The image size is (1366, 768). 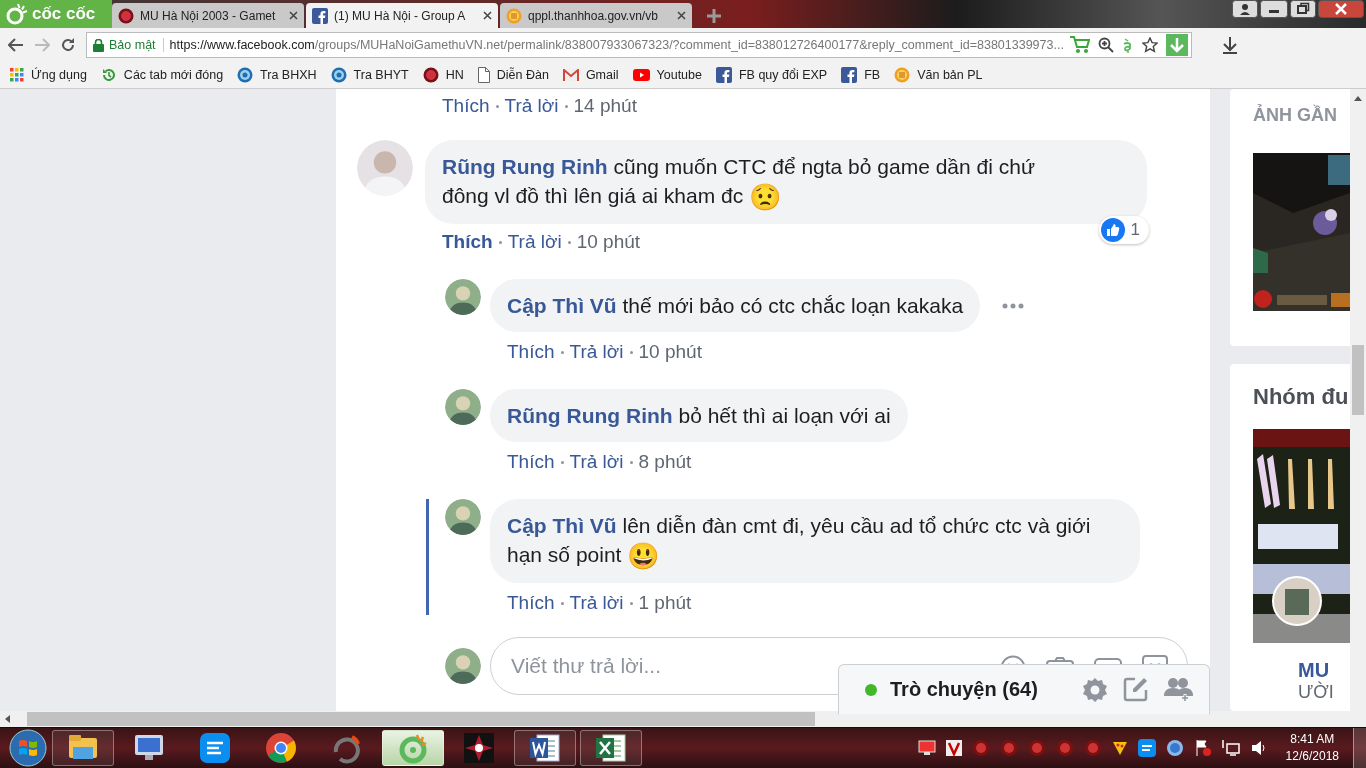 I want to click on clock: 8:41 AM 12/6/2018, so click(x=1312, y=748).